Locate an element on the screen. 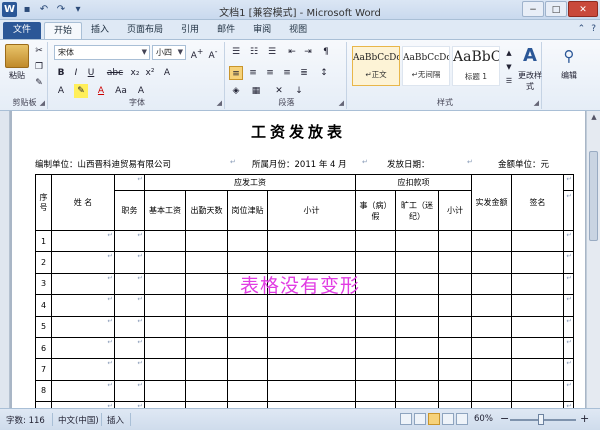 This screenshot has width=600, height=430. shading-icon: ◈ is located at coordinates (236, 91).